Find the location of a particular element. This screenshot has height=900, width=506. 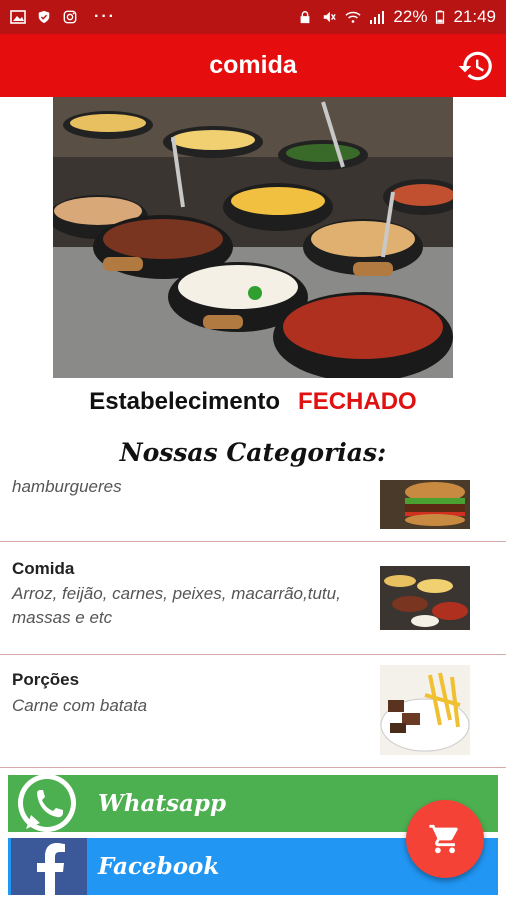

signal-icon is located at coordinates (377, 17).